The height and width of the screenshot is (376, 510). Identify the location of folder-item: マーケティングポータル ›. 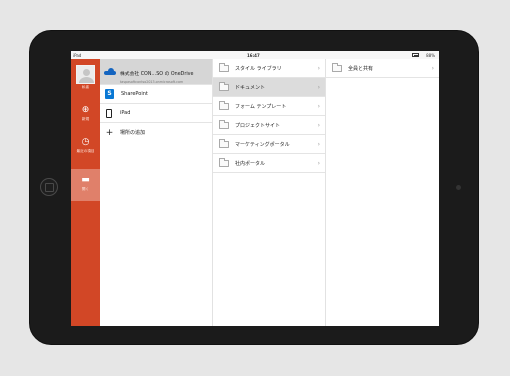
(269, 144).